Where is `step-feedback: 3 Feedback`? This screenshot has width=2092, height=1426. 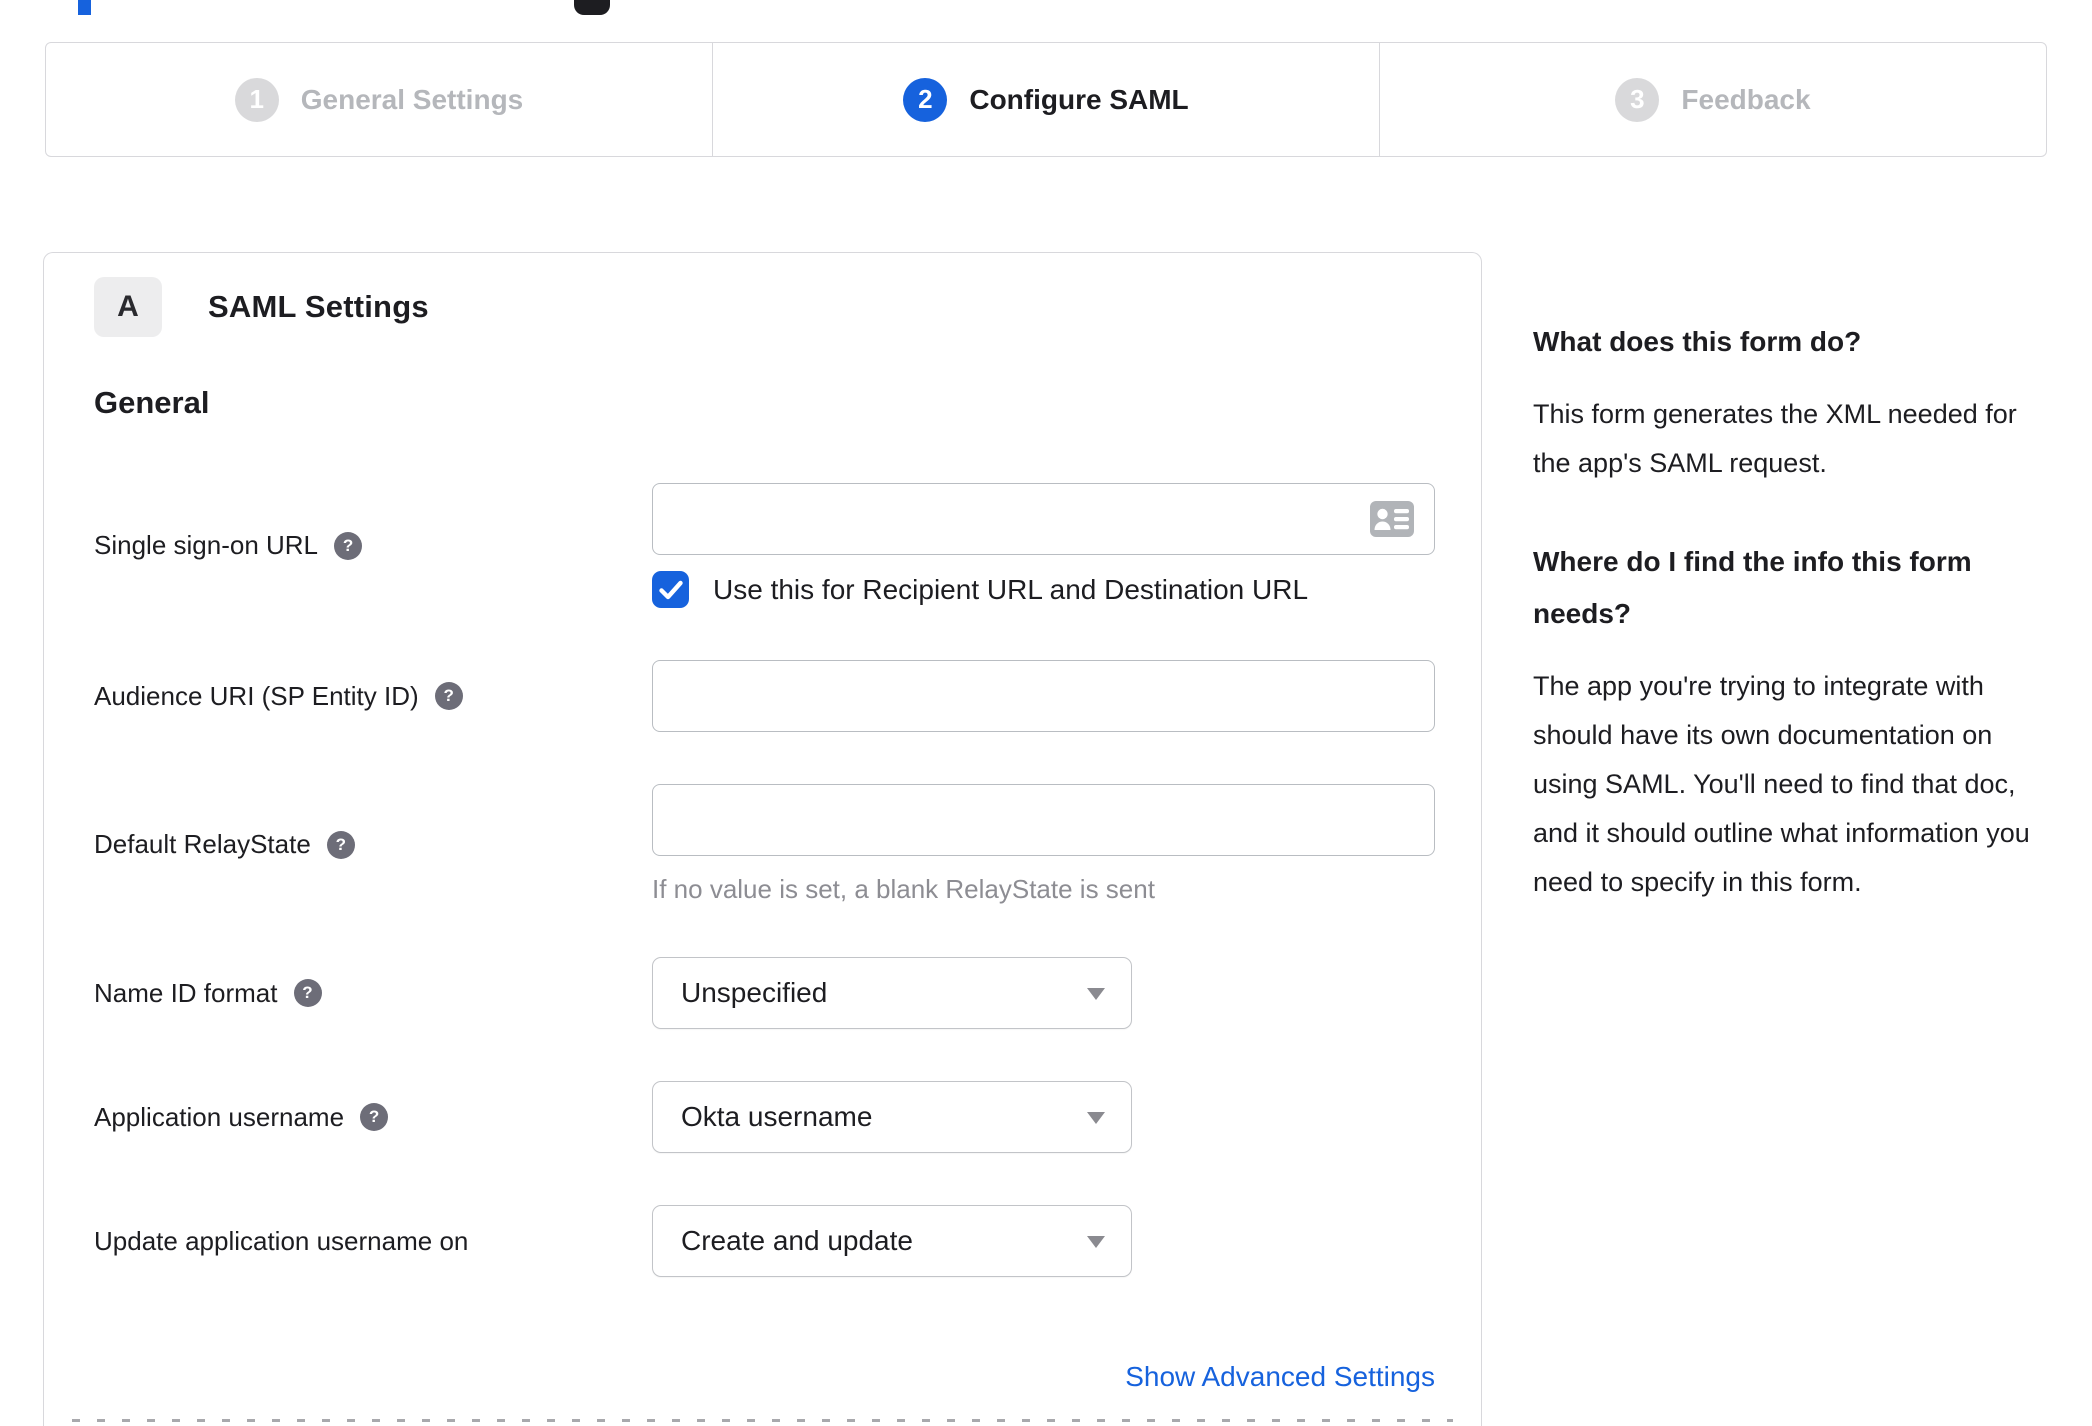 step-feedback: 3 Feedback is located at coordinates (1713, 99).